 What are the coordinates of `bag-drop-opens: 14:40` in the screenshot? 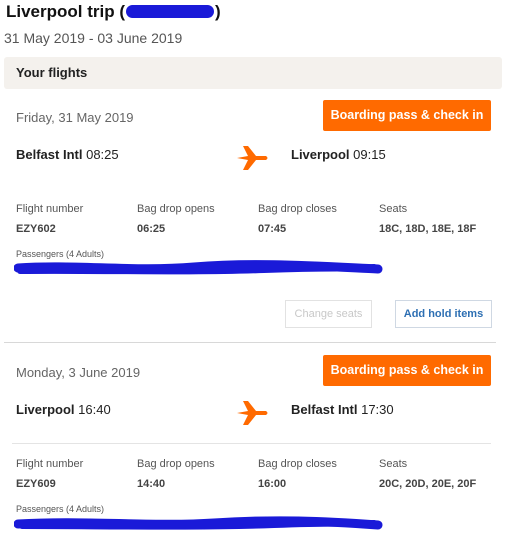 It's located at (151, 484).